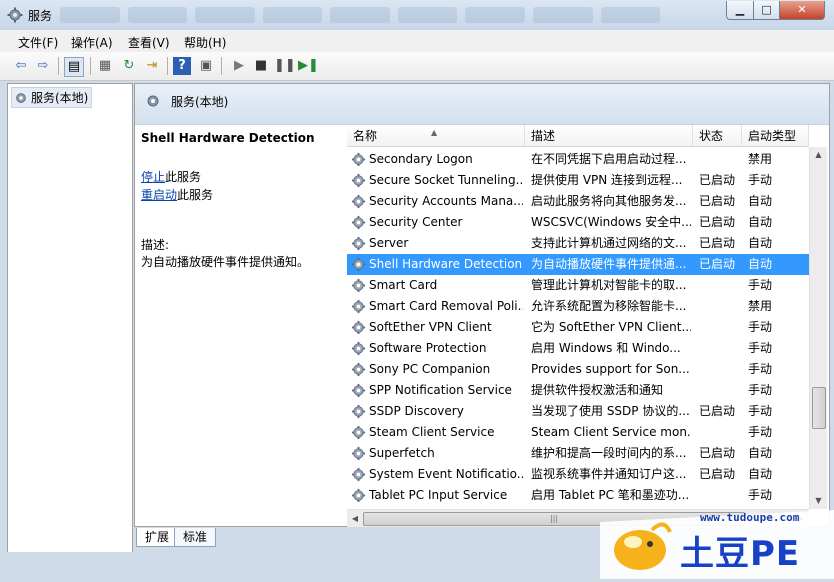  What do you see at coordinates (157, 537) in the screenshot?
I see `tab-extended: 扩展` at bounding box center [157, 537].